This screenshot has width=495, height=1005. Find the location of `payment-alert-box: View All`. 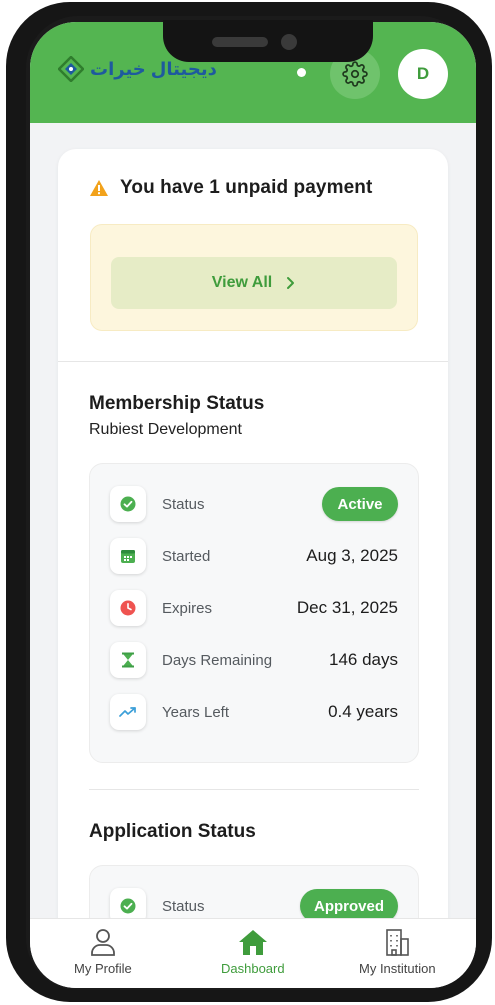

payment-alert-box: View All is located at coordinates (254, 277).